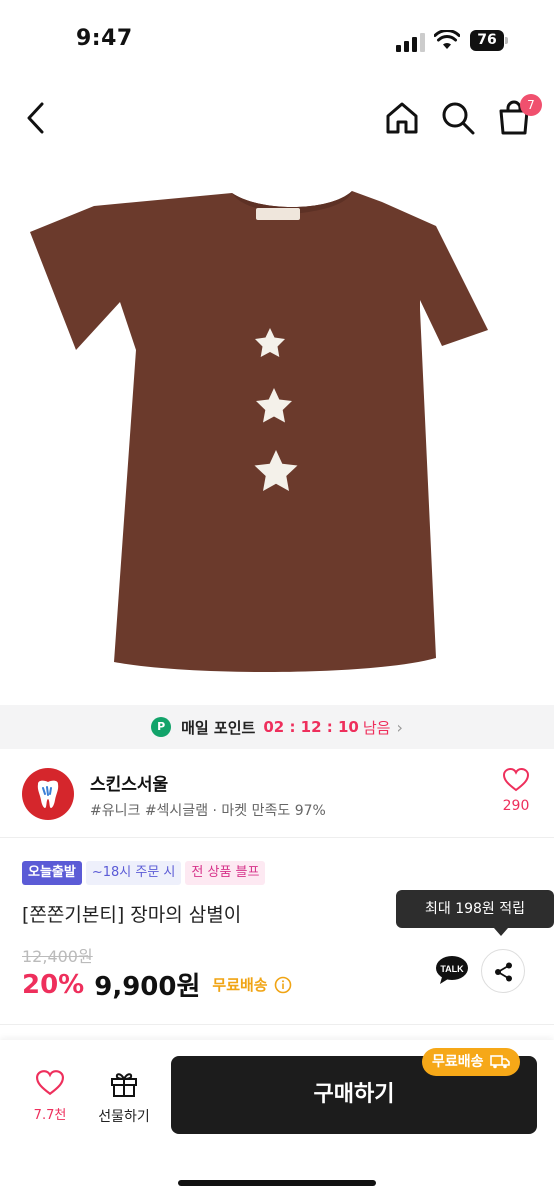 Image resolution: width=554 pixels, height=1200 pixels. Describe the element at coordinates (53, 984) in the screenshot. I see `discount-rate: 20%` at that location.